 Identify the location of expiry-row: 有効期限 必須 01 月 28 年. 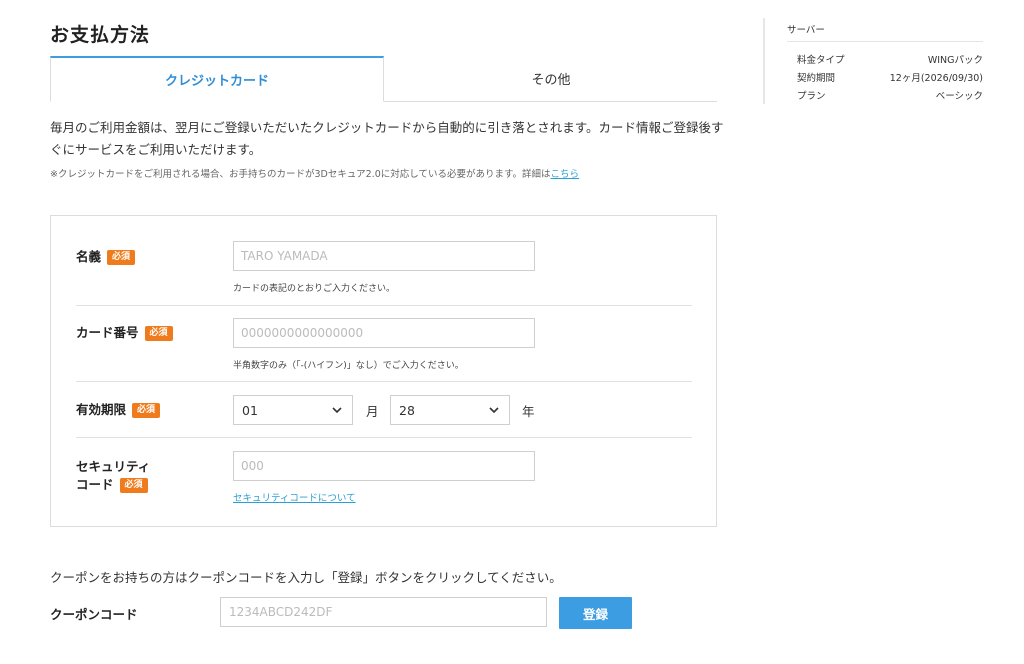
(384, 410).